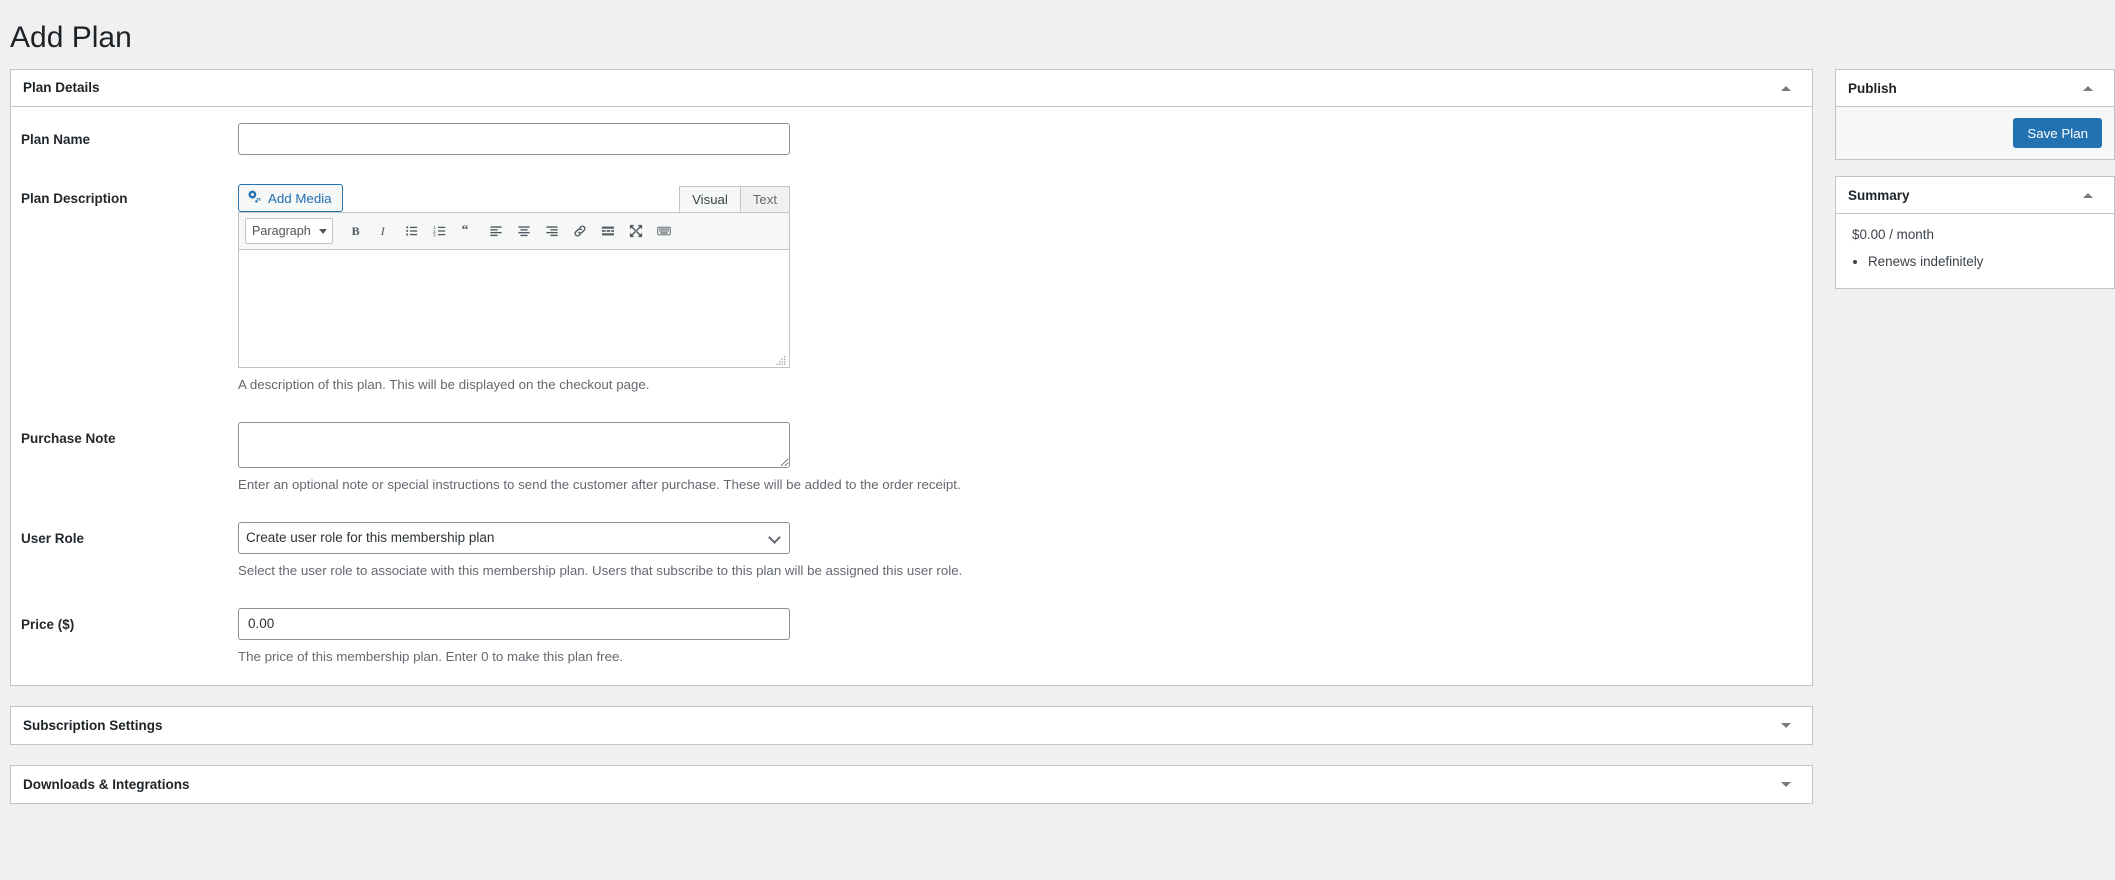 This screenshot has width=2115, height=880. I want to click on format-select: Paragraph, so click(289, 231).